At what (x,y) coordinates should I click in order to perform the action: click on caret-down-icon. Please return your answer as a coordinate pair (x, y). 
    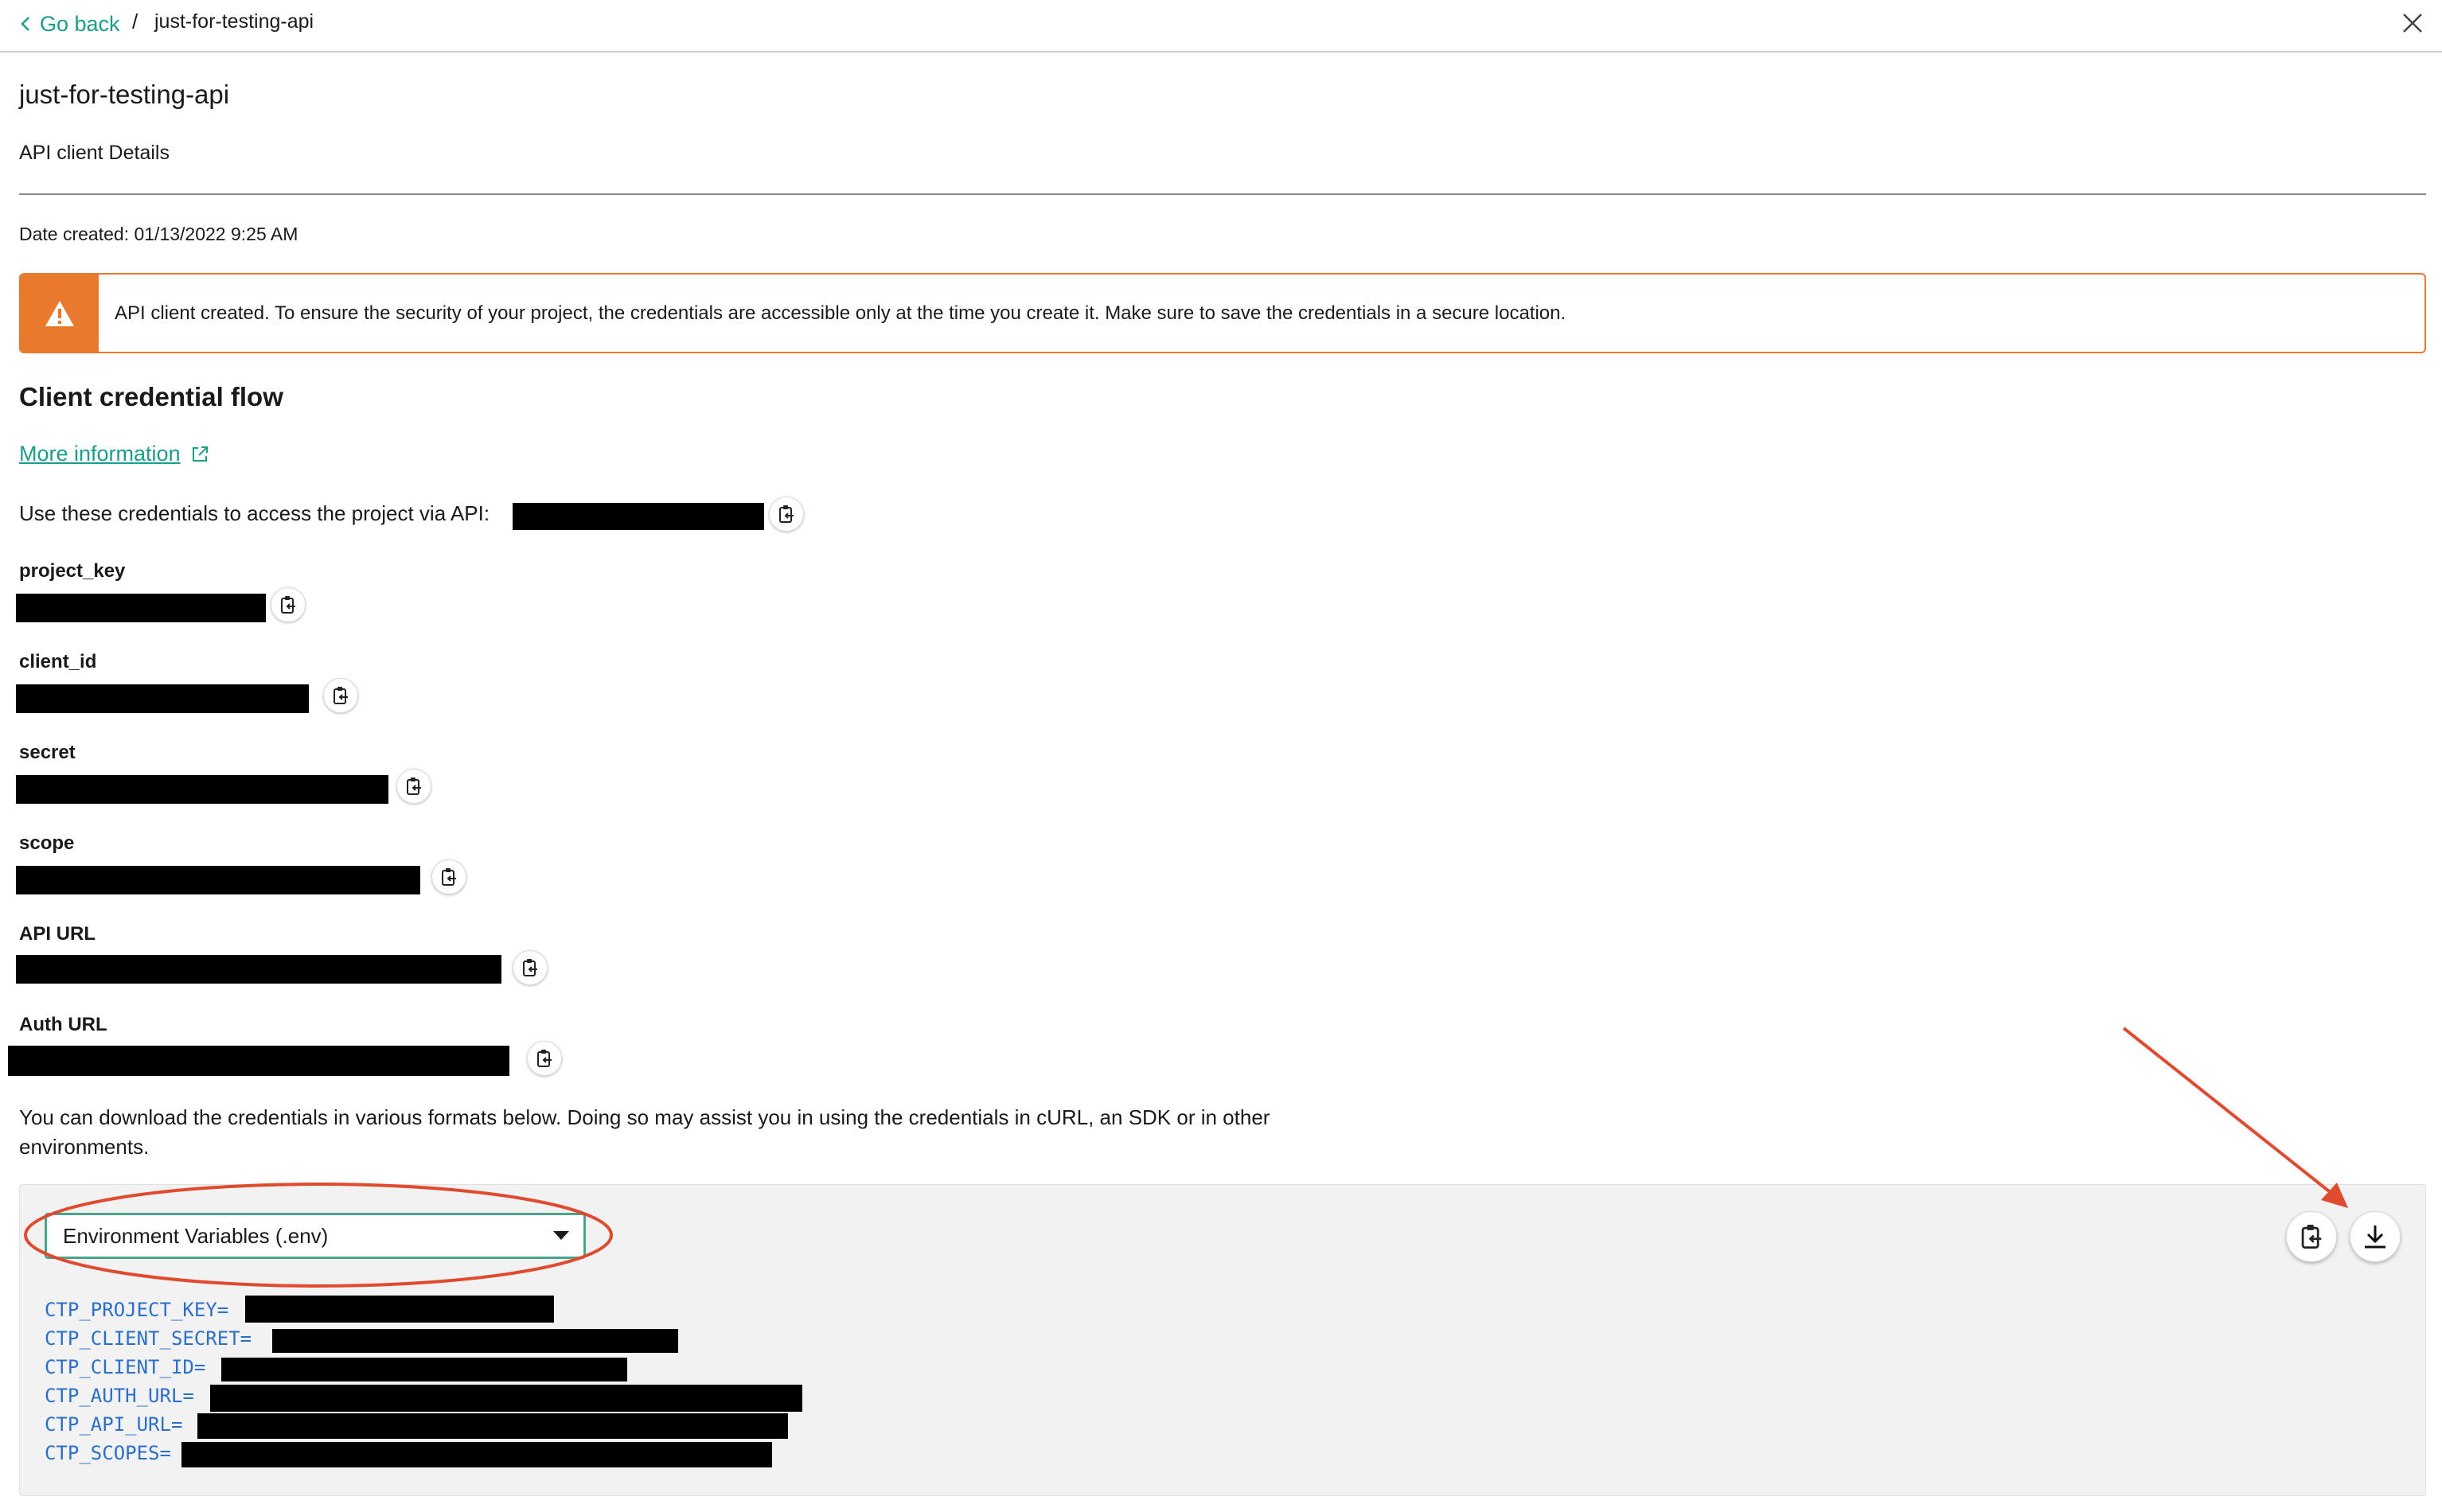
    Looking at the image, I should click on (561, 1235).